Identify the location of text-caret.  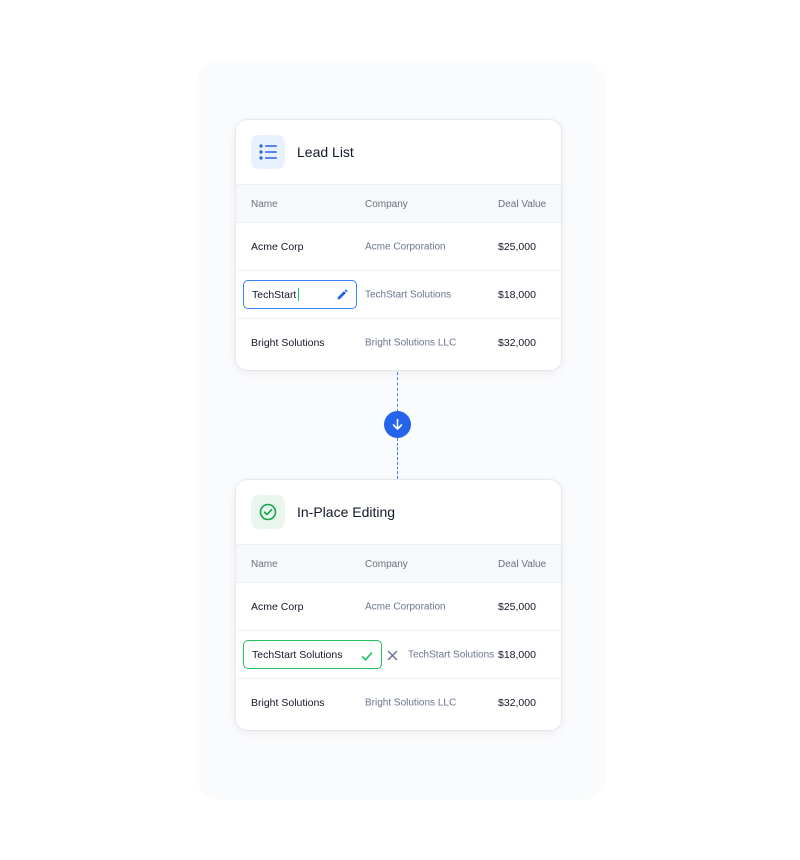
(299, 294).